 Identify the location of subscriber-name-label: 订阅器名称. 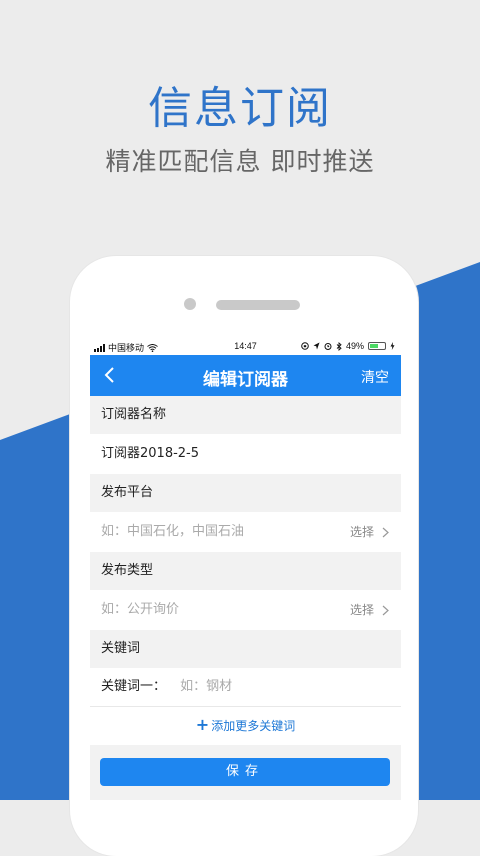
(245, 415).